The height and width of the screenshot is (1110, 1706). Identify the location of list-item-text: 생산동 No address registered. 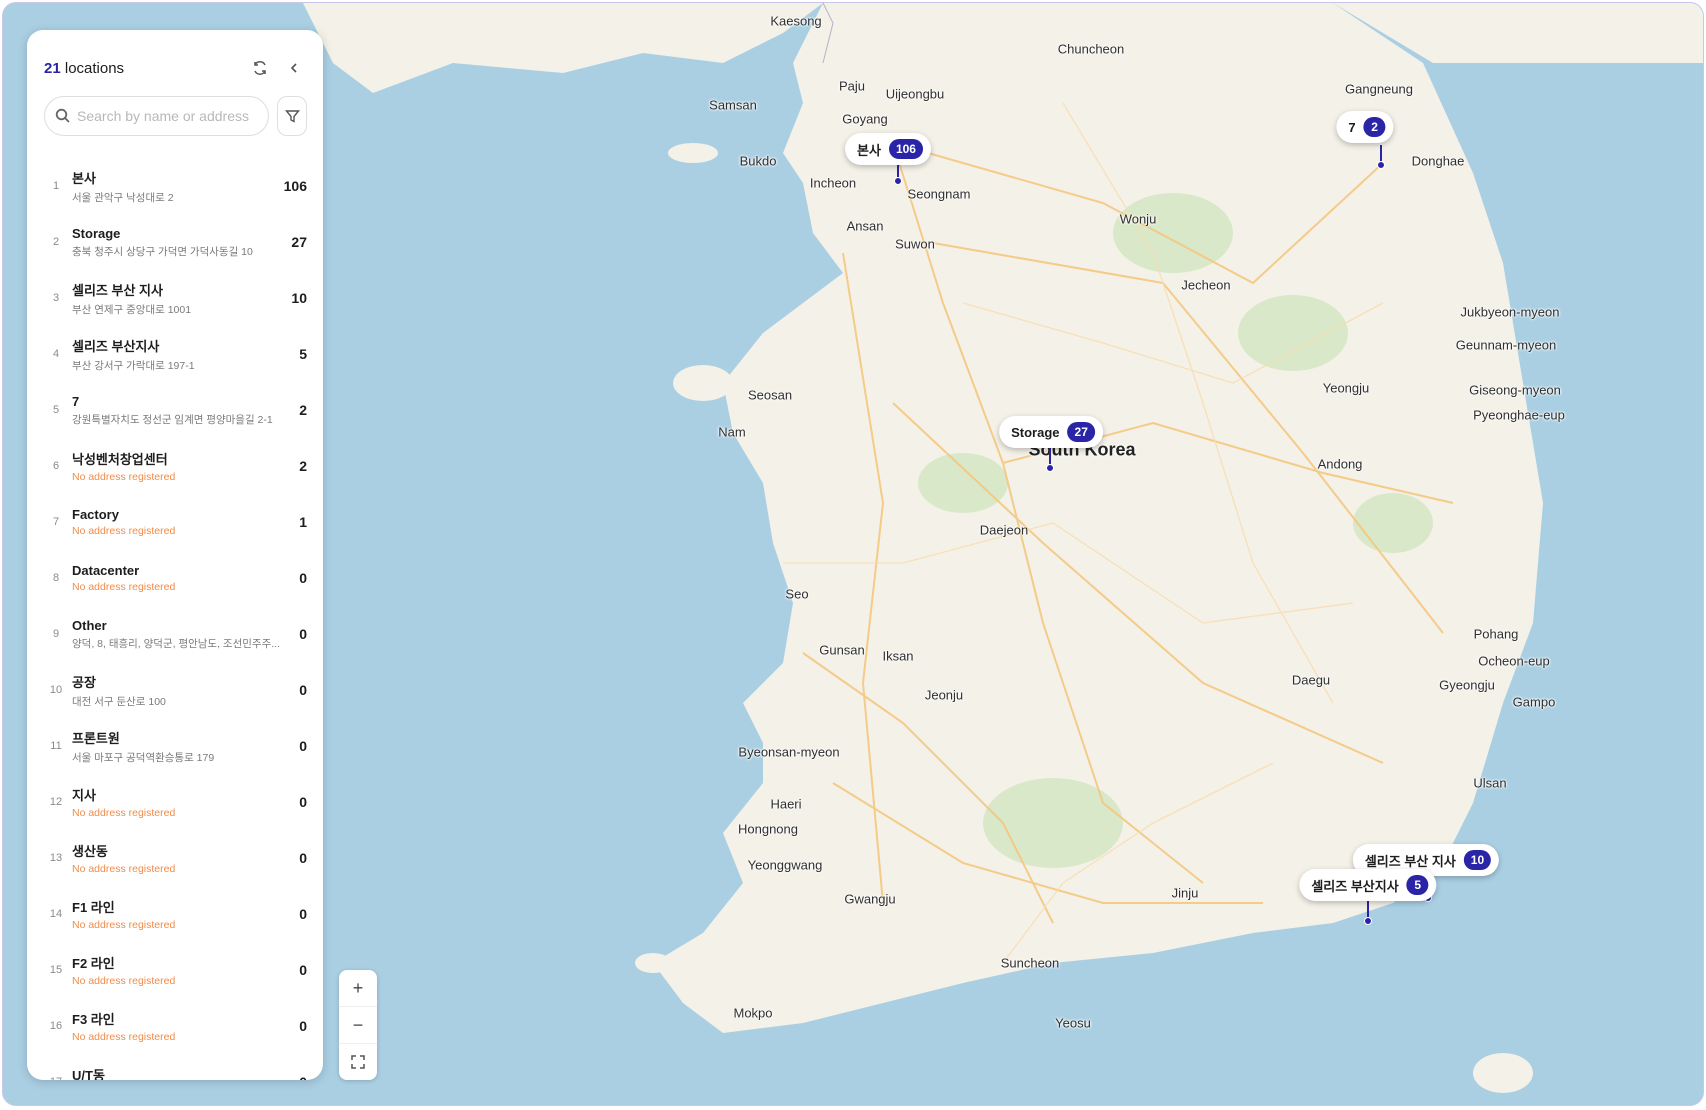
(179, 858).